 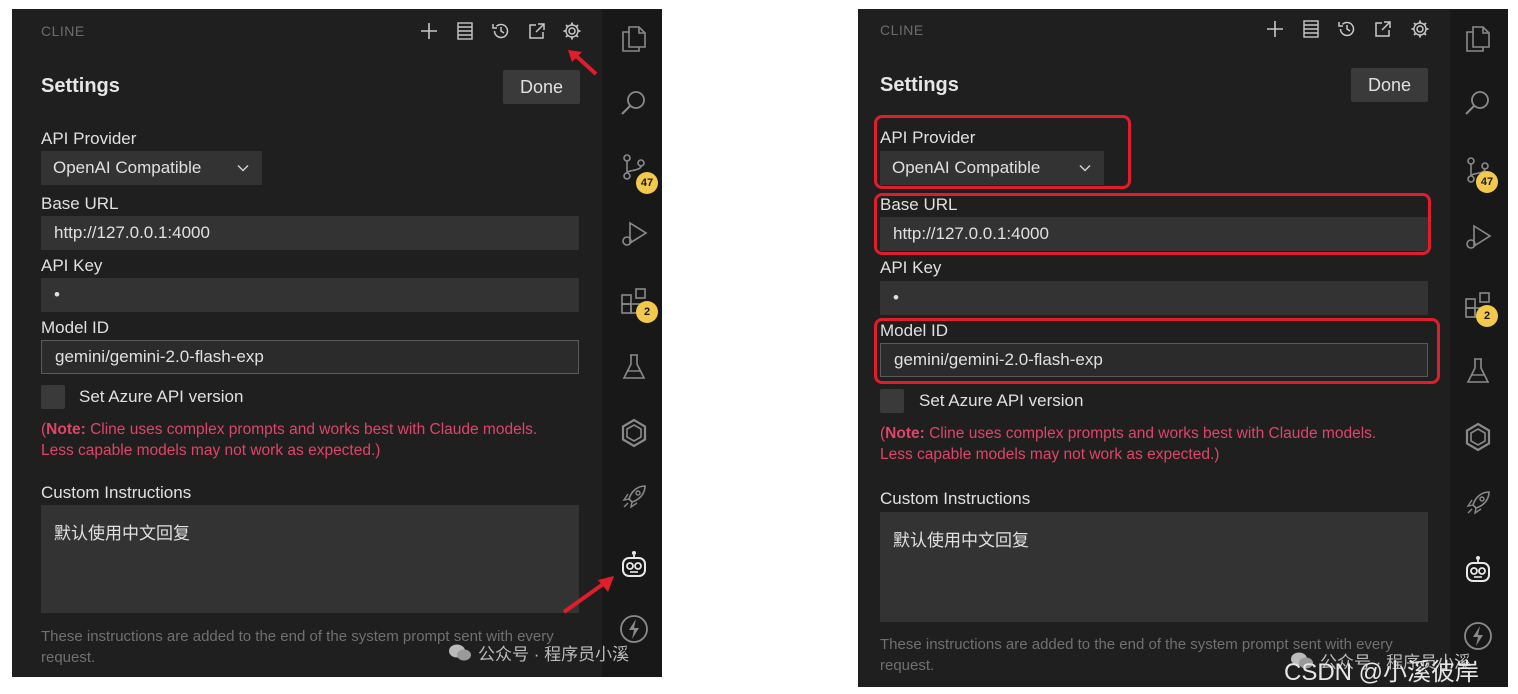 What do you see at coordinates (538, 652) in the screenshot?
I see `watermark-left: 公众号 · 程序员小溪` at bounding box center [538, 652].